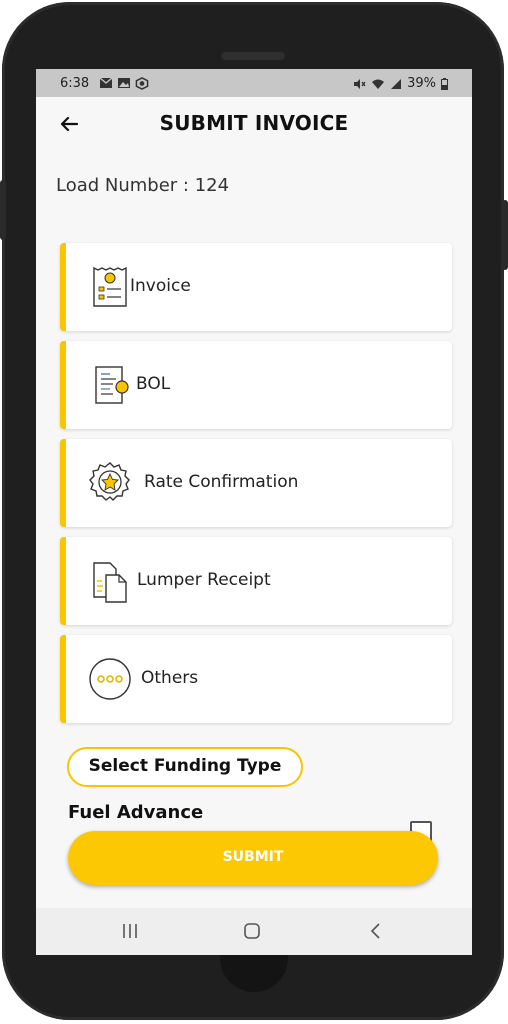 The image size is (508, 1024). Describe the element at coordinates (110, 582) in the screenshot. I see `files-icon` at that location.